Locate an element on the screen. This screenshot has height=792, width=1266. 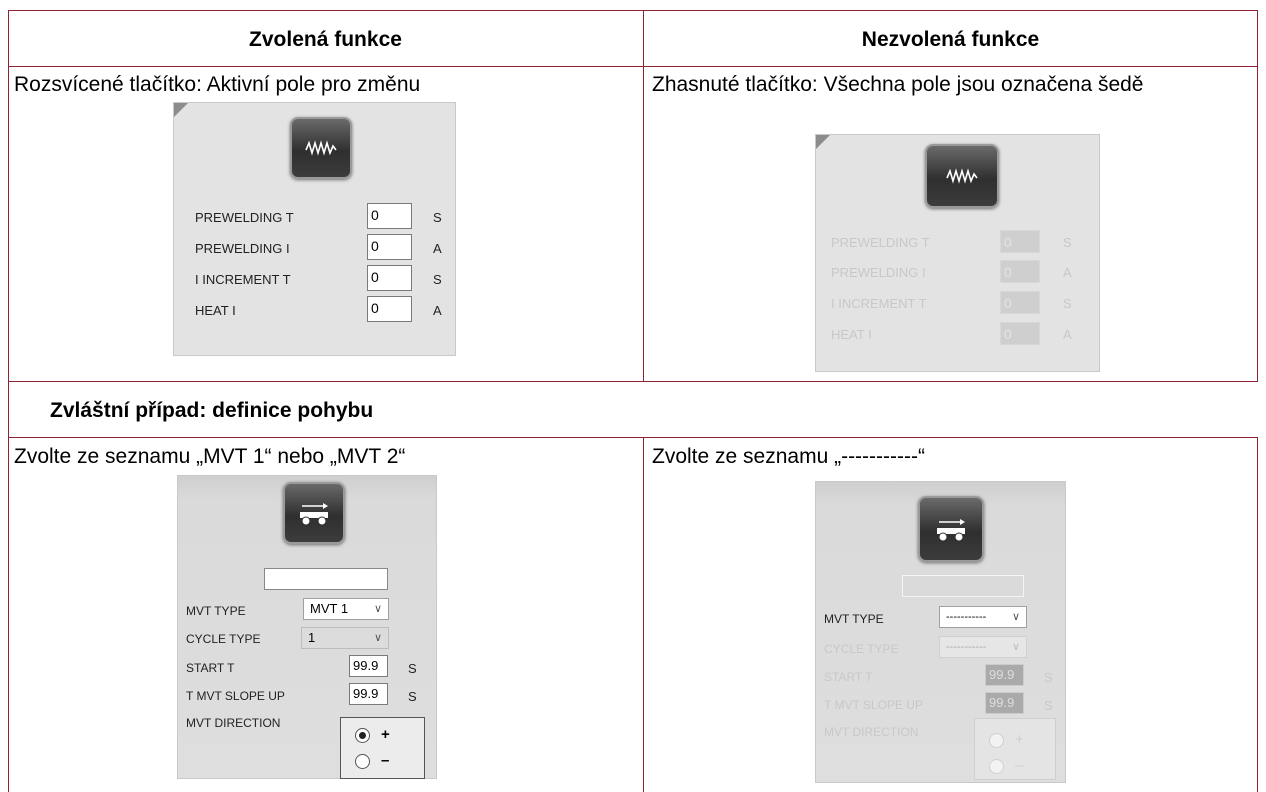
slope-up-input-disabled: 99.9 is located at coordinates (1004, 703).